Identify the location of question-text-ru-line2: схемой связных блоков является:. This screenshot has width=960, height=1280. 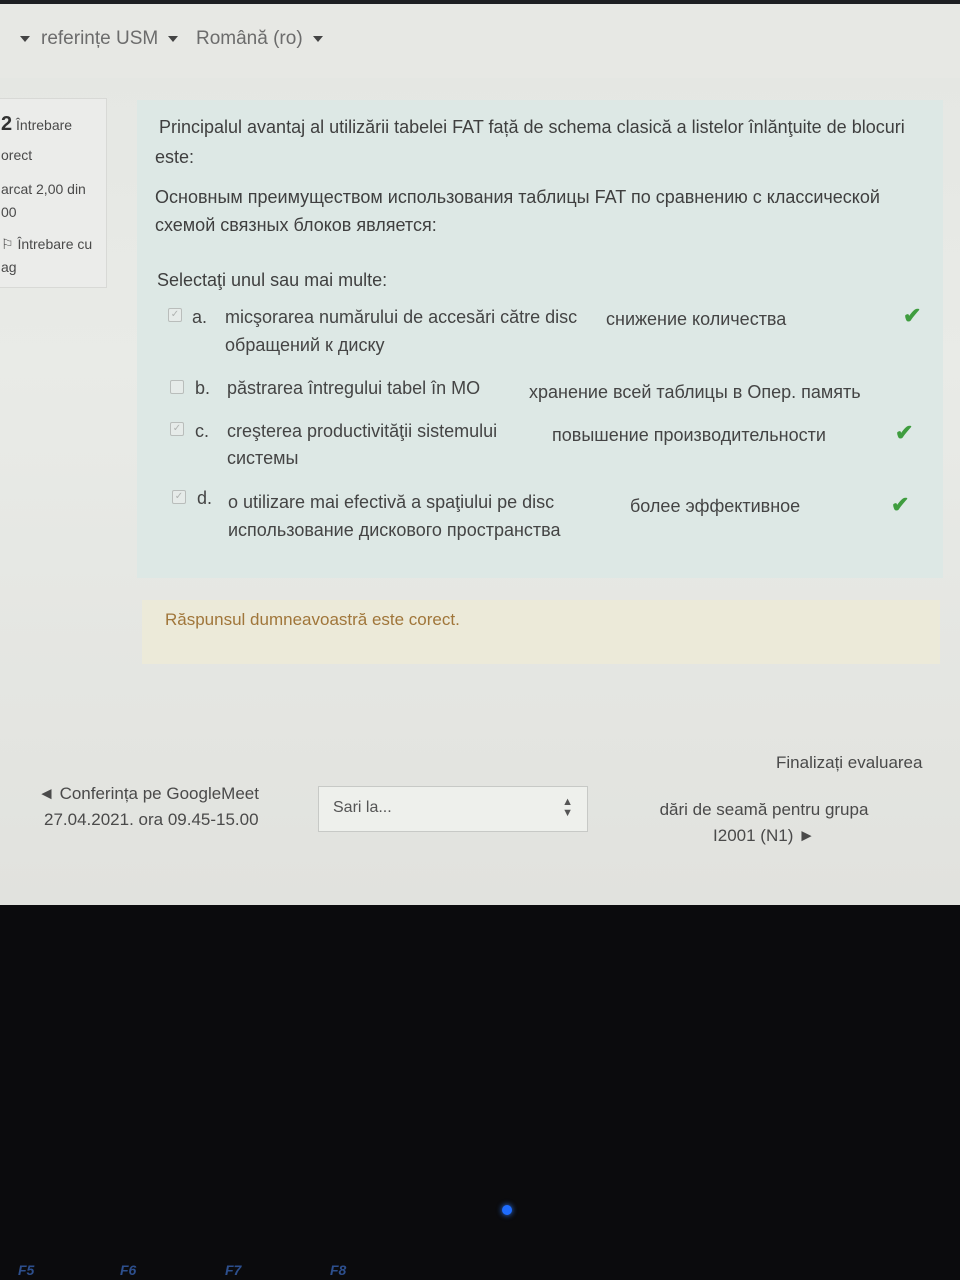
(296, 225).